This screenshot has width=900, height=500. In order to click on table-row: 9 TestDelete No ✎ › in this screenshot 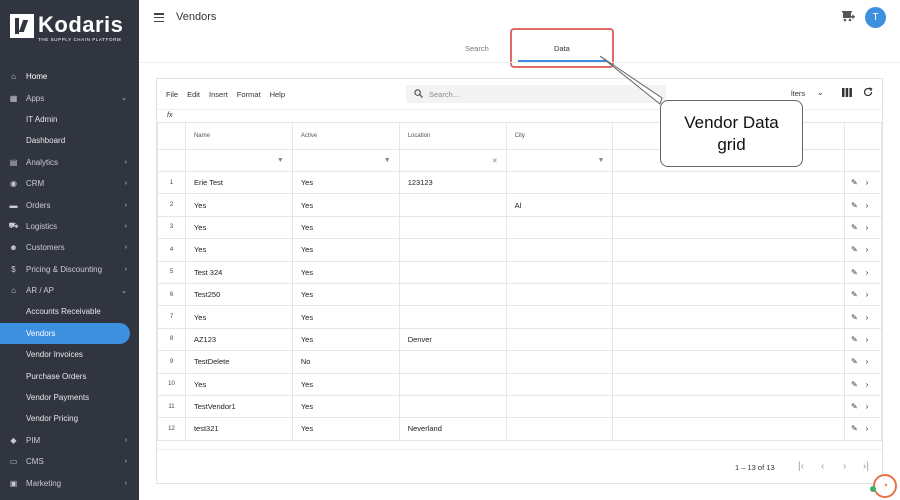, I will do `click(519, 362)`.